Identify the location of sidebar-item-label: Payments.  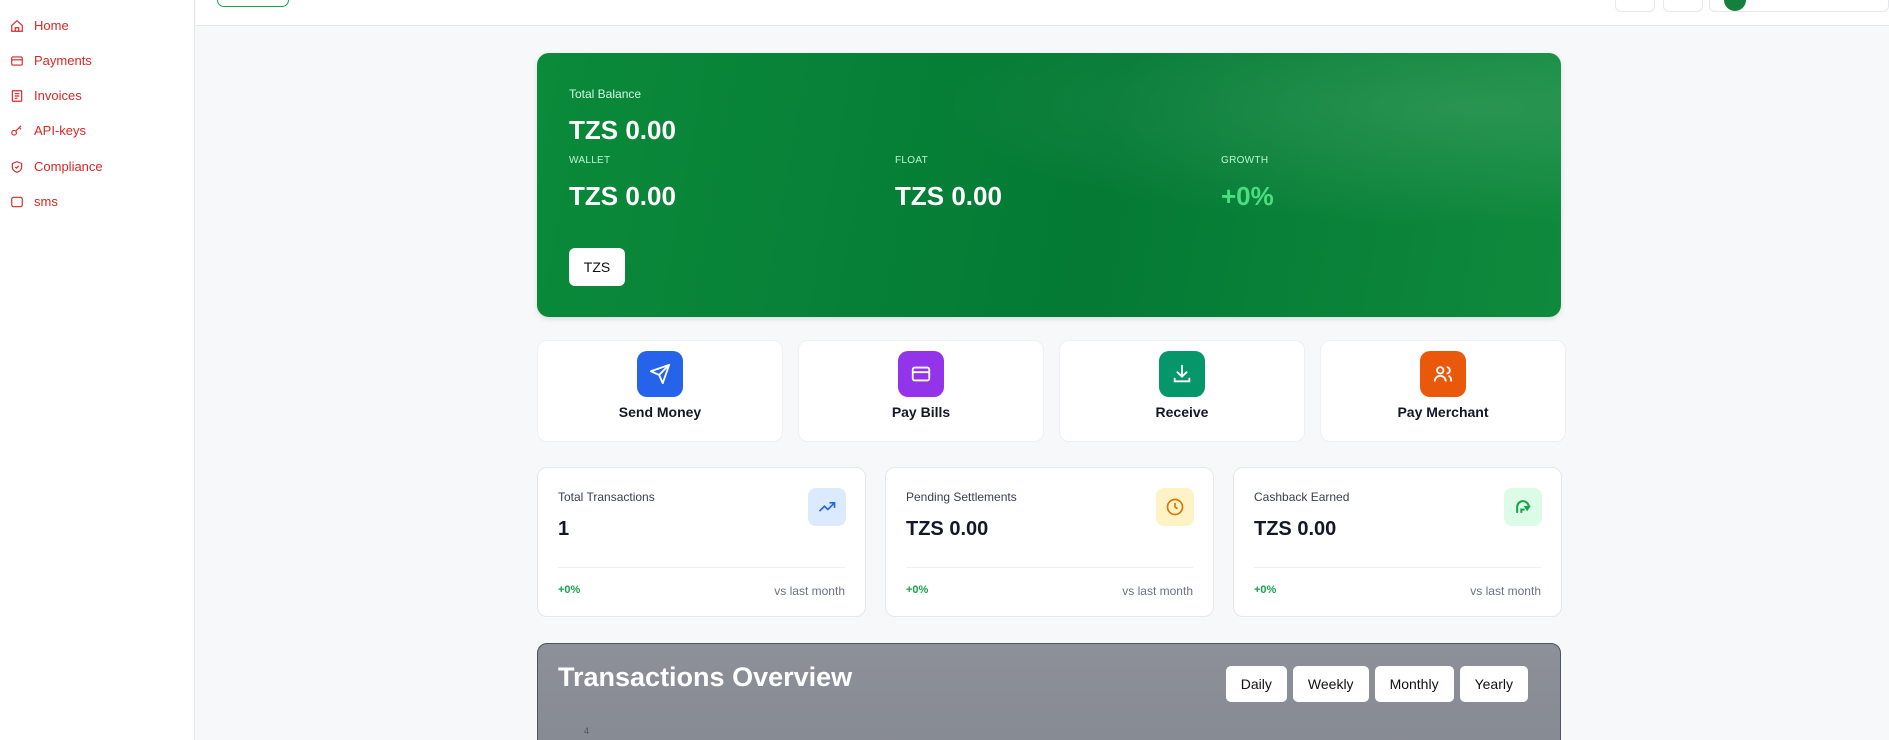
(63, 60).